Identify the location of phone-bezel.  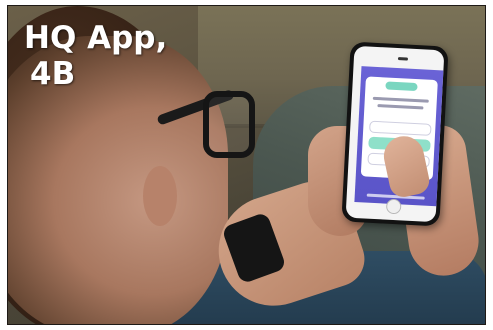
(395, 134).